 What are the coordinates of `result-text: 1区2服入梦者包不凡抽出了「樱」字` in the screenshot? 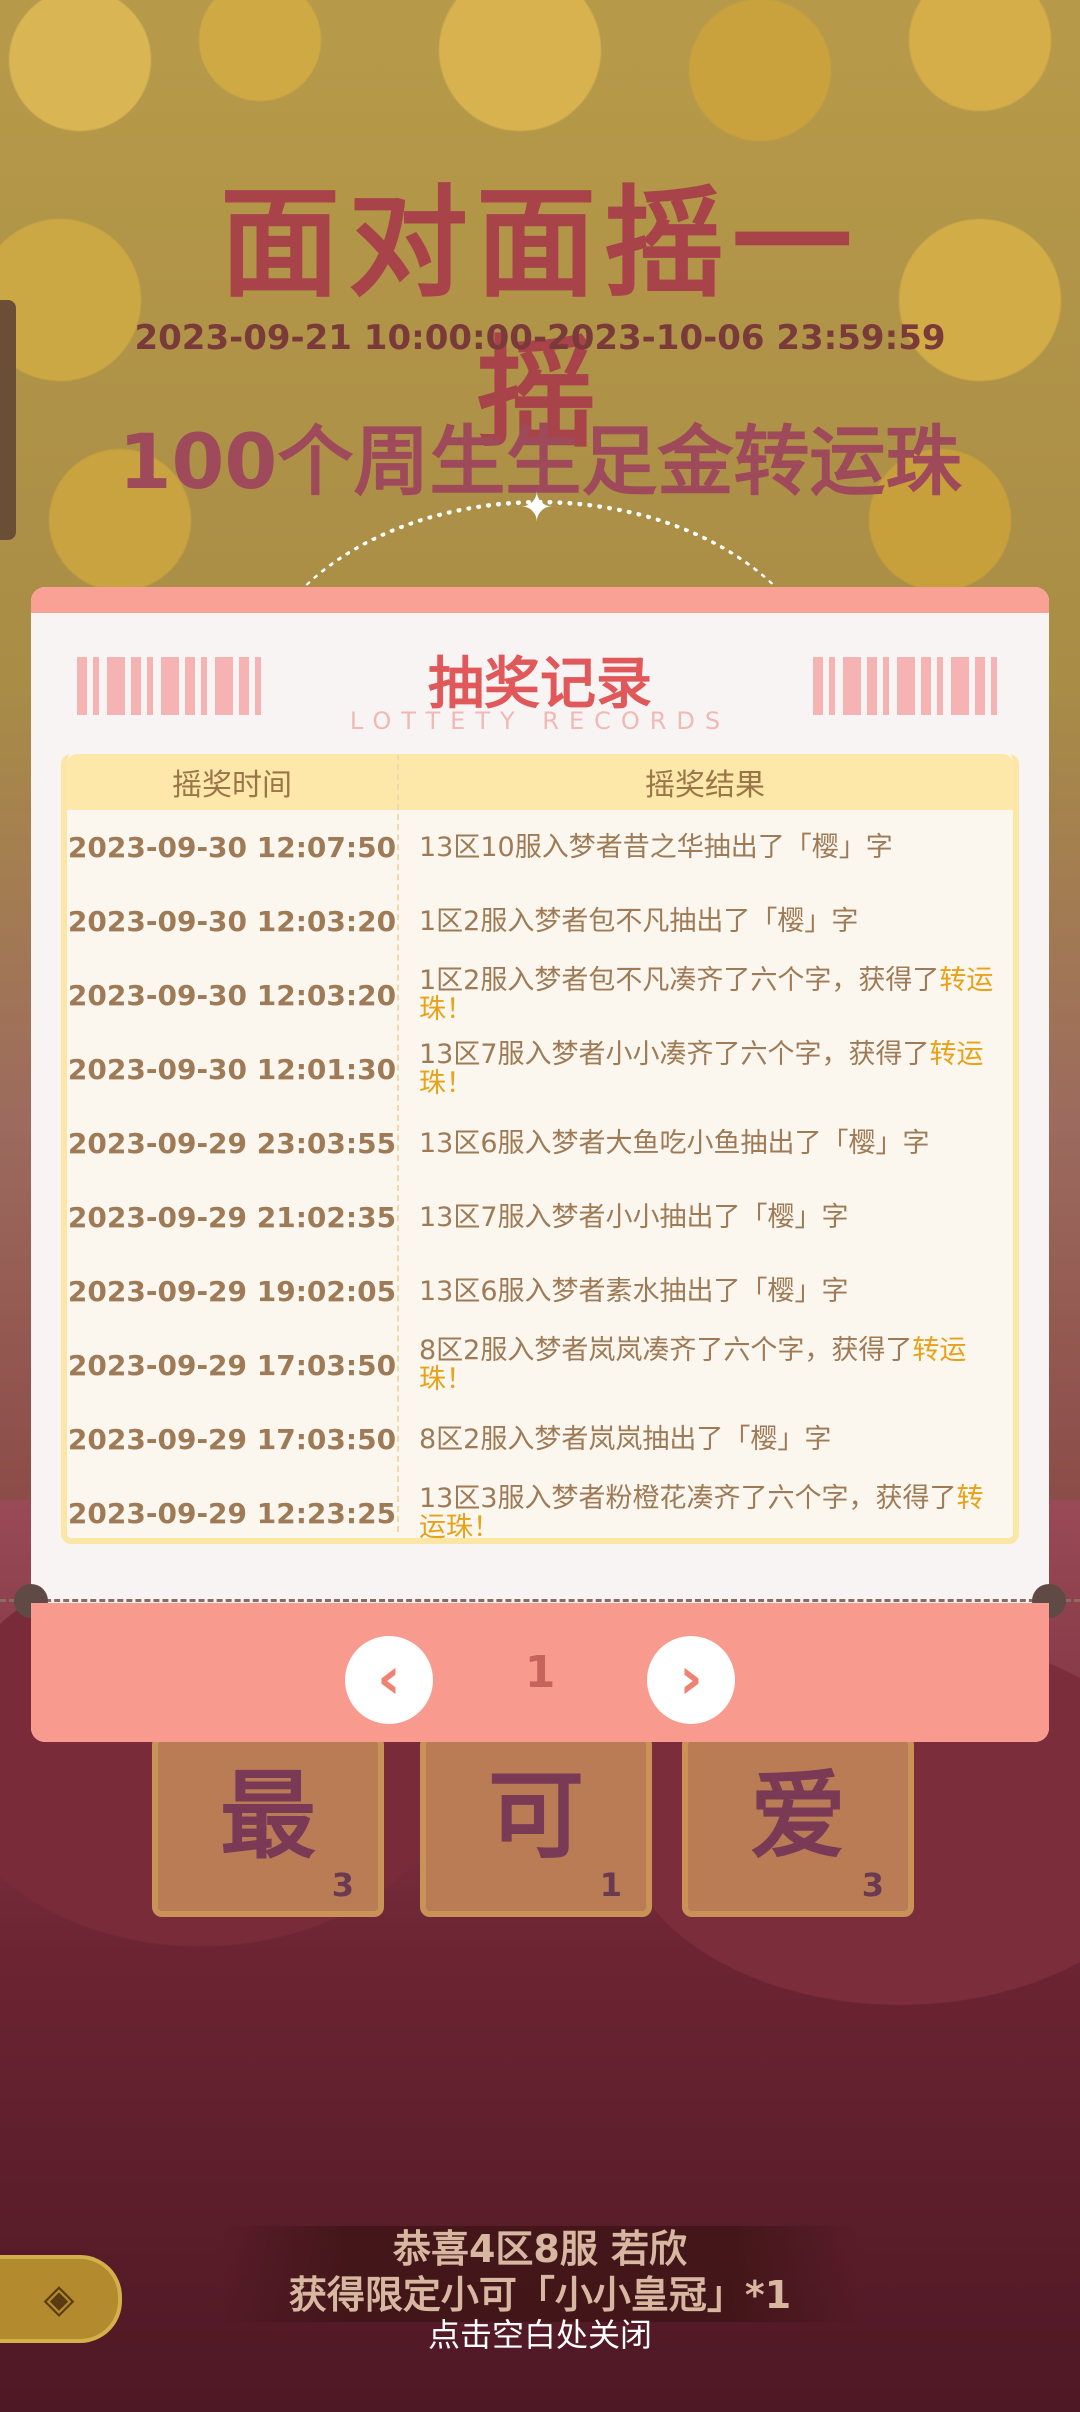 It's located at (639, 921).